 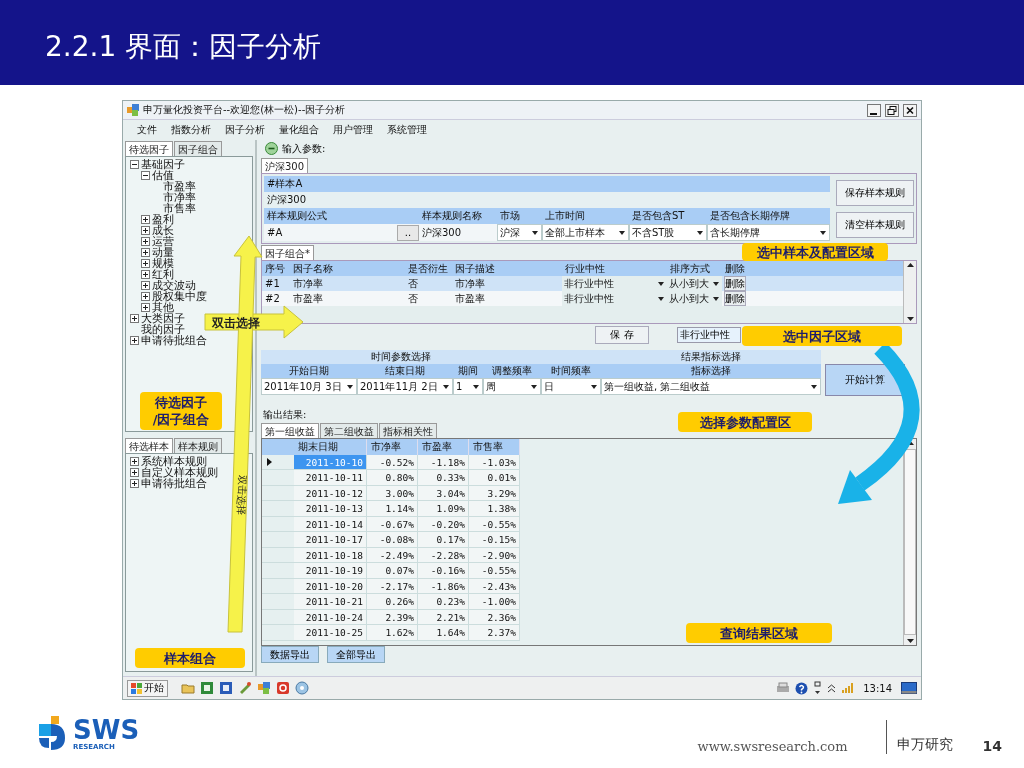 I want to click on dropdown: 周, so click(x=512, y=386).